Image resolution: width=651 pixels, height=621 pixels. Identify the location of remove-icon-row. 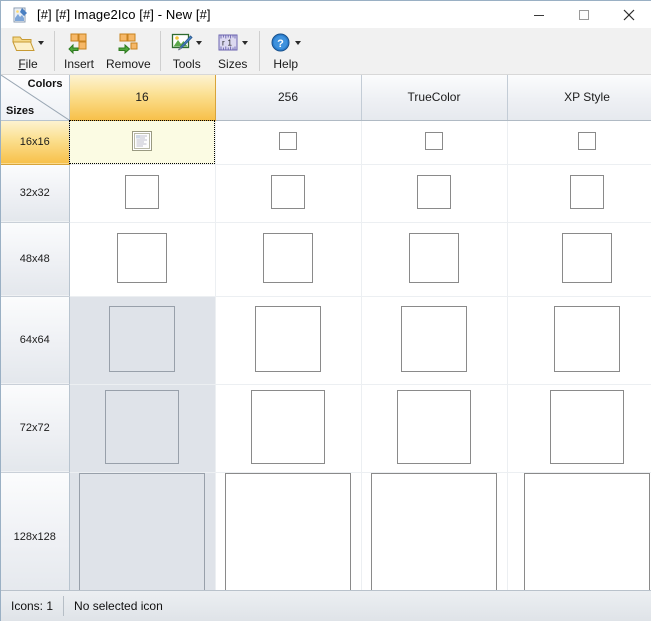
(128, 43).